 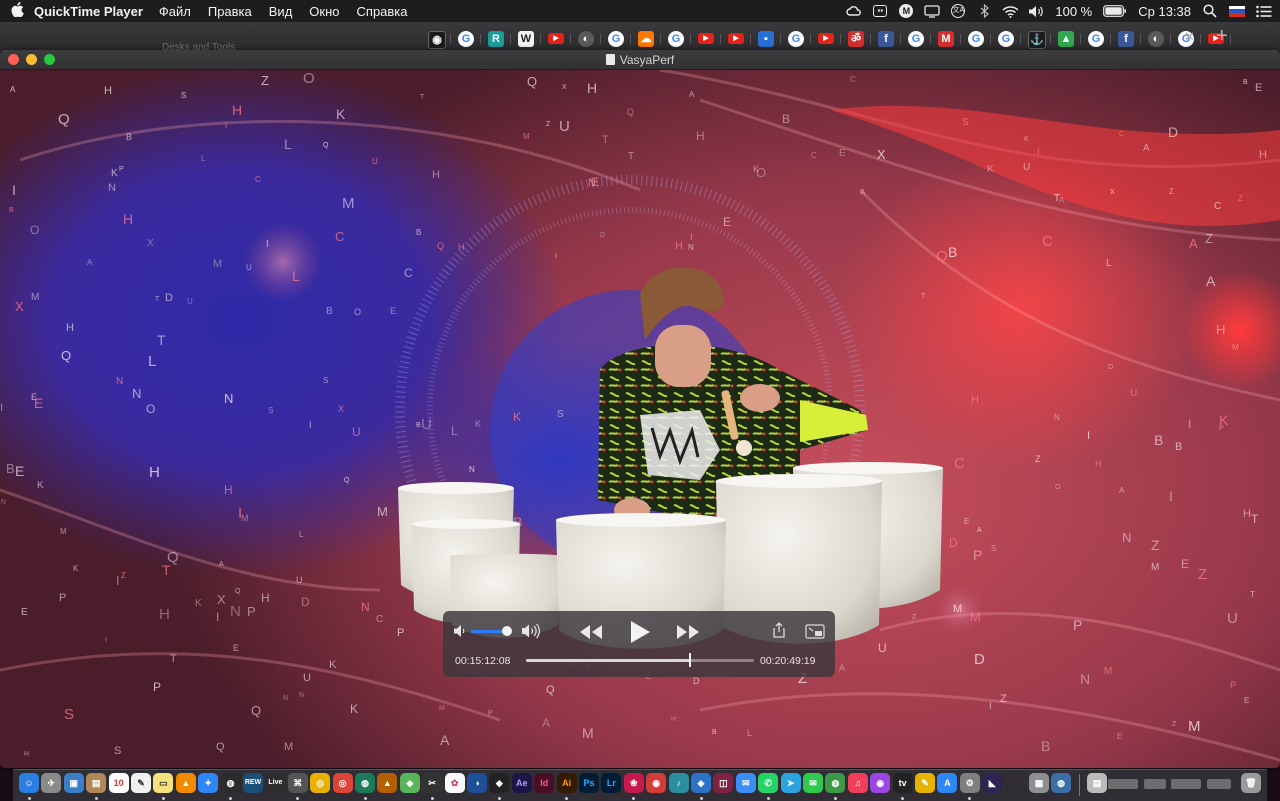 I want to click on translate-icon: 文A, so click(x=958, y=11).